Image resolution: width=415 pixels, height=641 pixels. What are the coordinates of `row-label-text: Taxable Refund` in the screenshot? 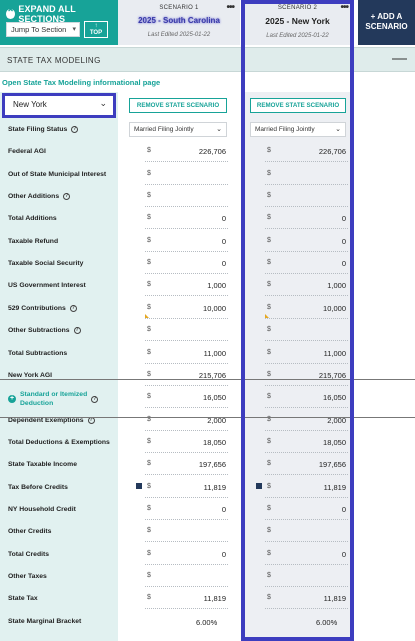 It's located at (33, 241).